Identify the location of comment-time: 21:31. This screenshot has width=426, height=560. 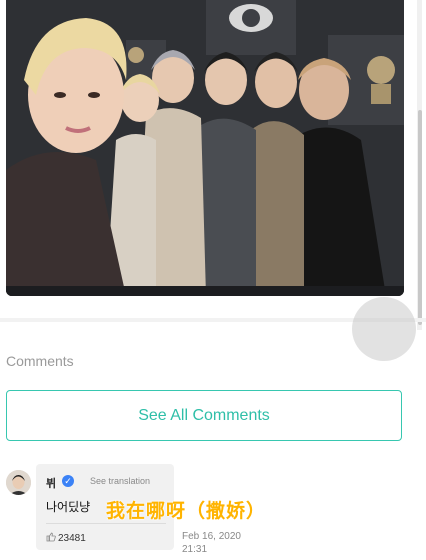
(195, 549).